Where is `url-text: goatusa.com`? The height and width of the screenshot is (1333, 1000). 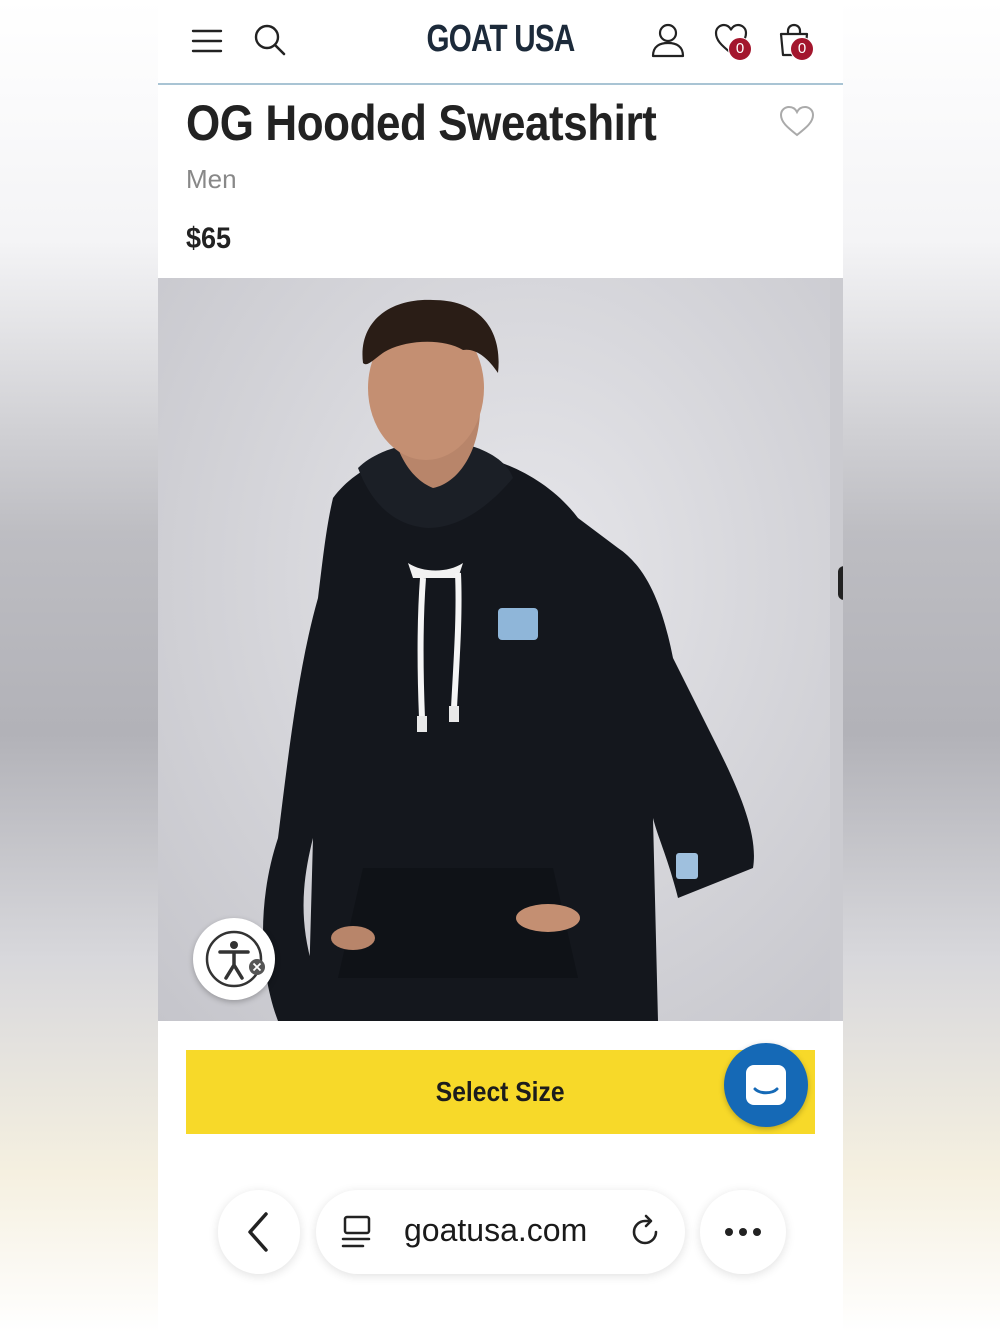 url-text: goatusa.com is located at coordinates (496, 1230).